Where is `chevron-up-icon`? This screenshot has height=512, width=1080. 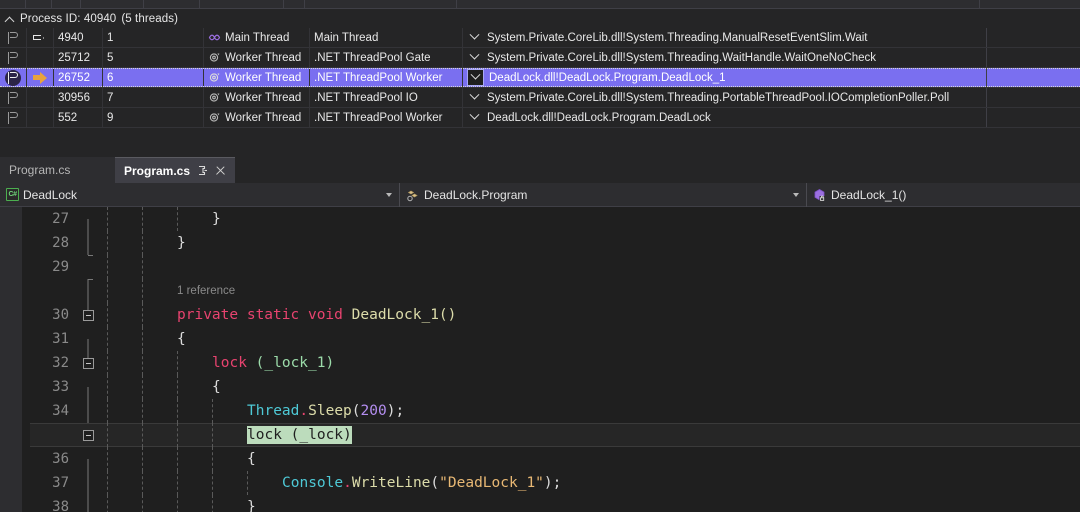 chevron-up-icon is located at coordinates (10, 19).